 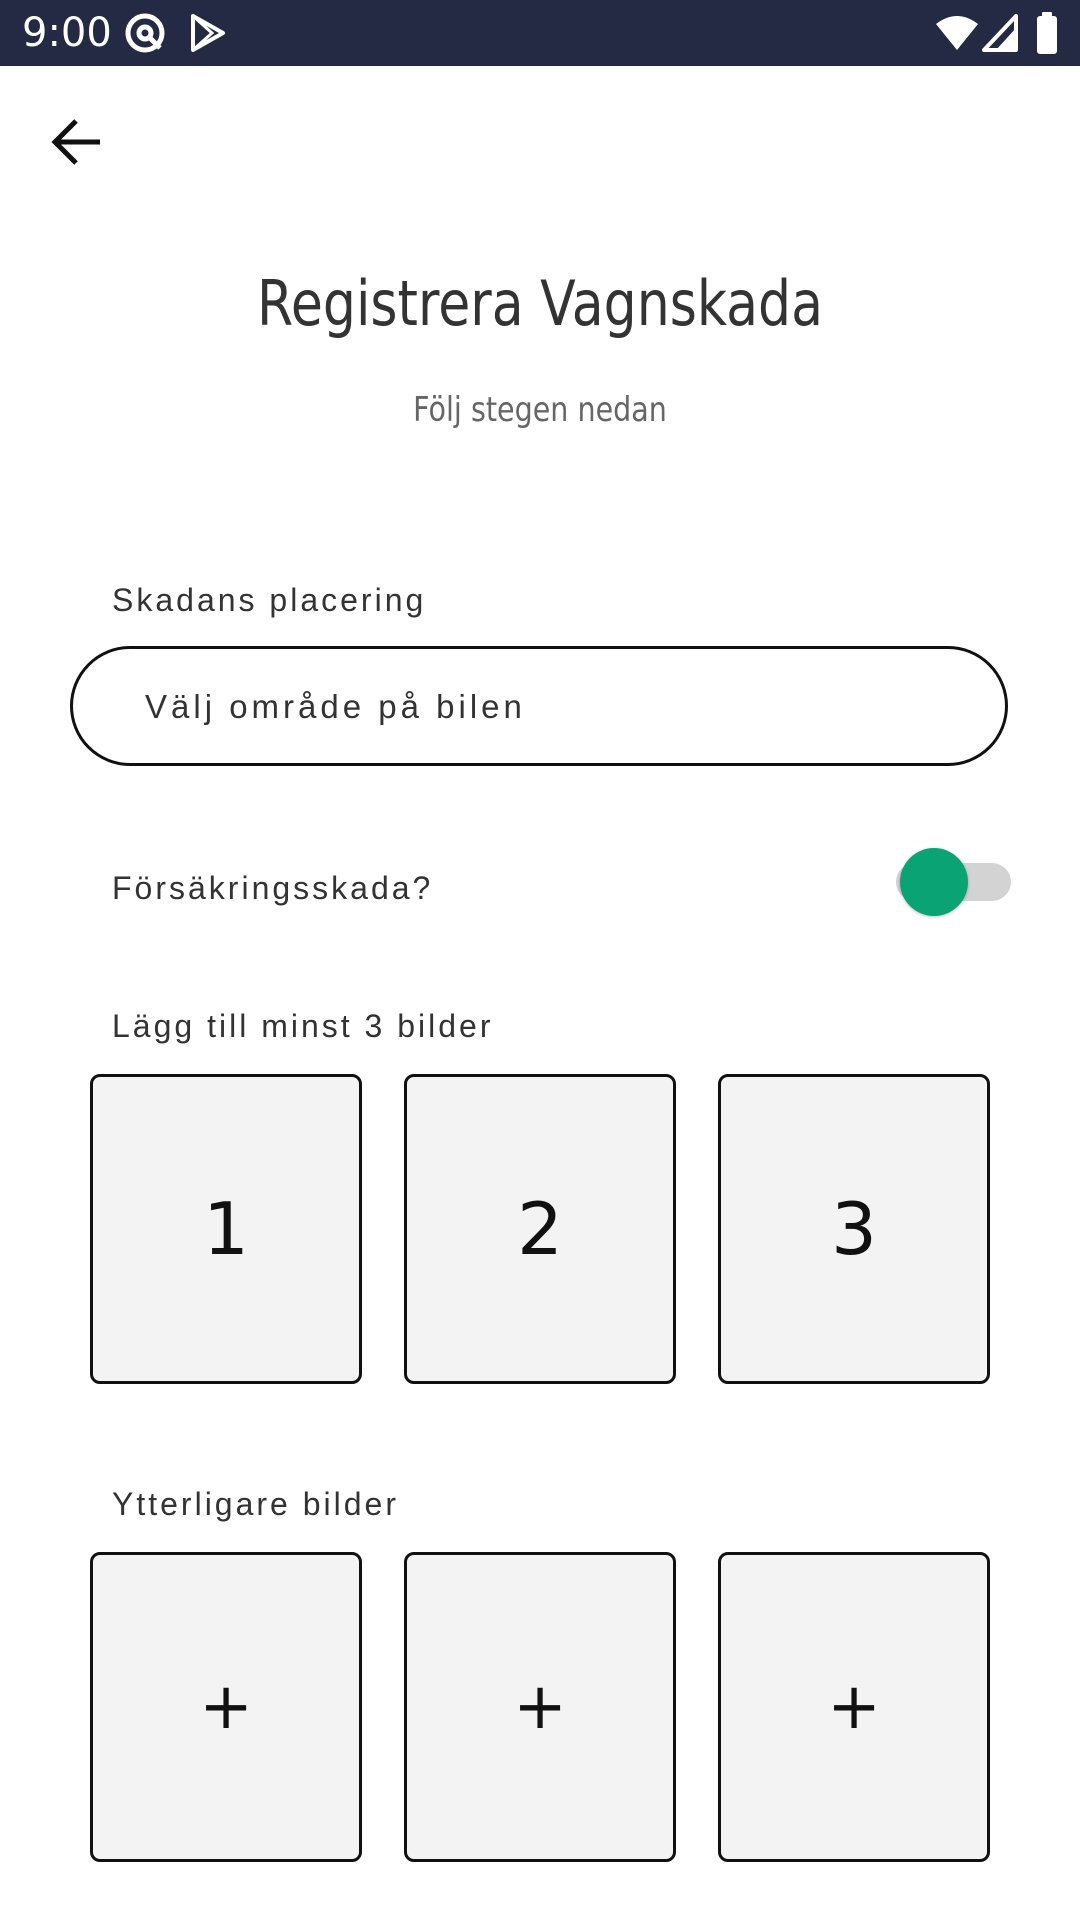 What do you see at coordinates (226, 1707) in the screenshot?
I see `add-photo-button-1: +` at bounding box center [226, 1707].